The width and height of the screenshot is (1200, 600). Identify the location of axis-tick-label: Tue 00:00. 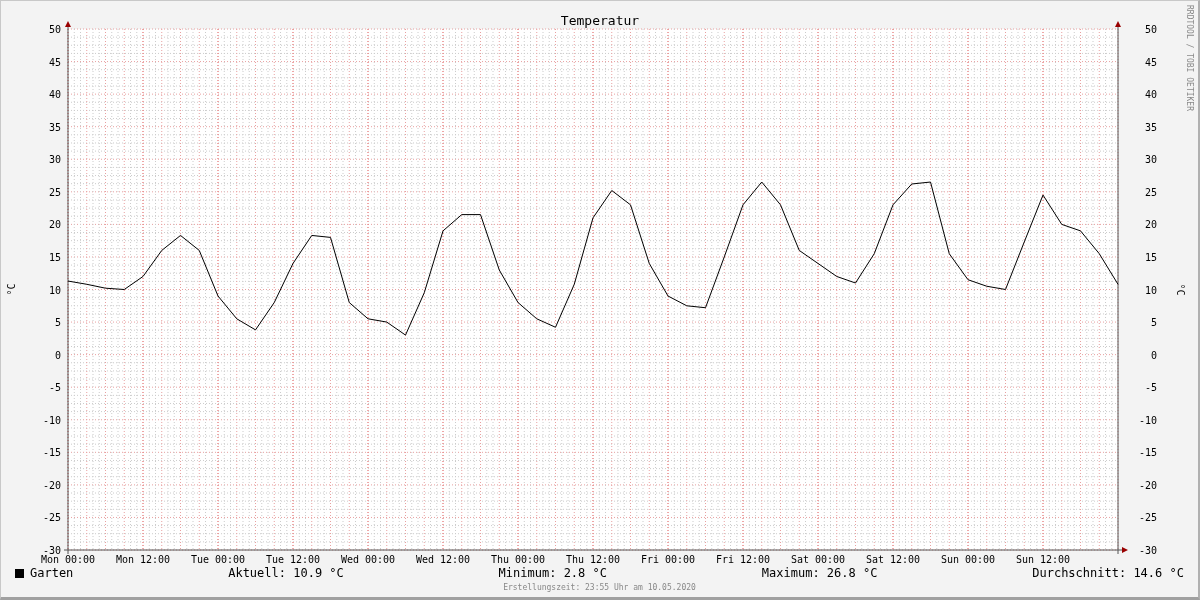
(218, 559).